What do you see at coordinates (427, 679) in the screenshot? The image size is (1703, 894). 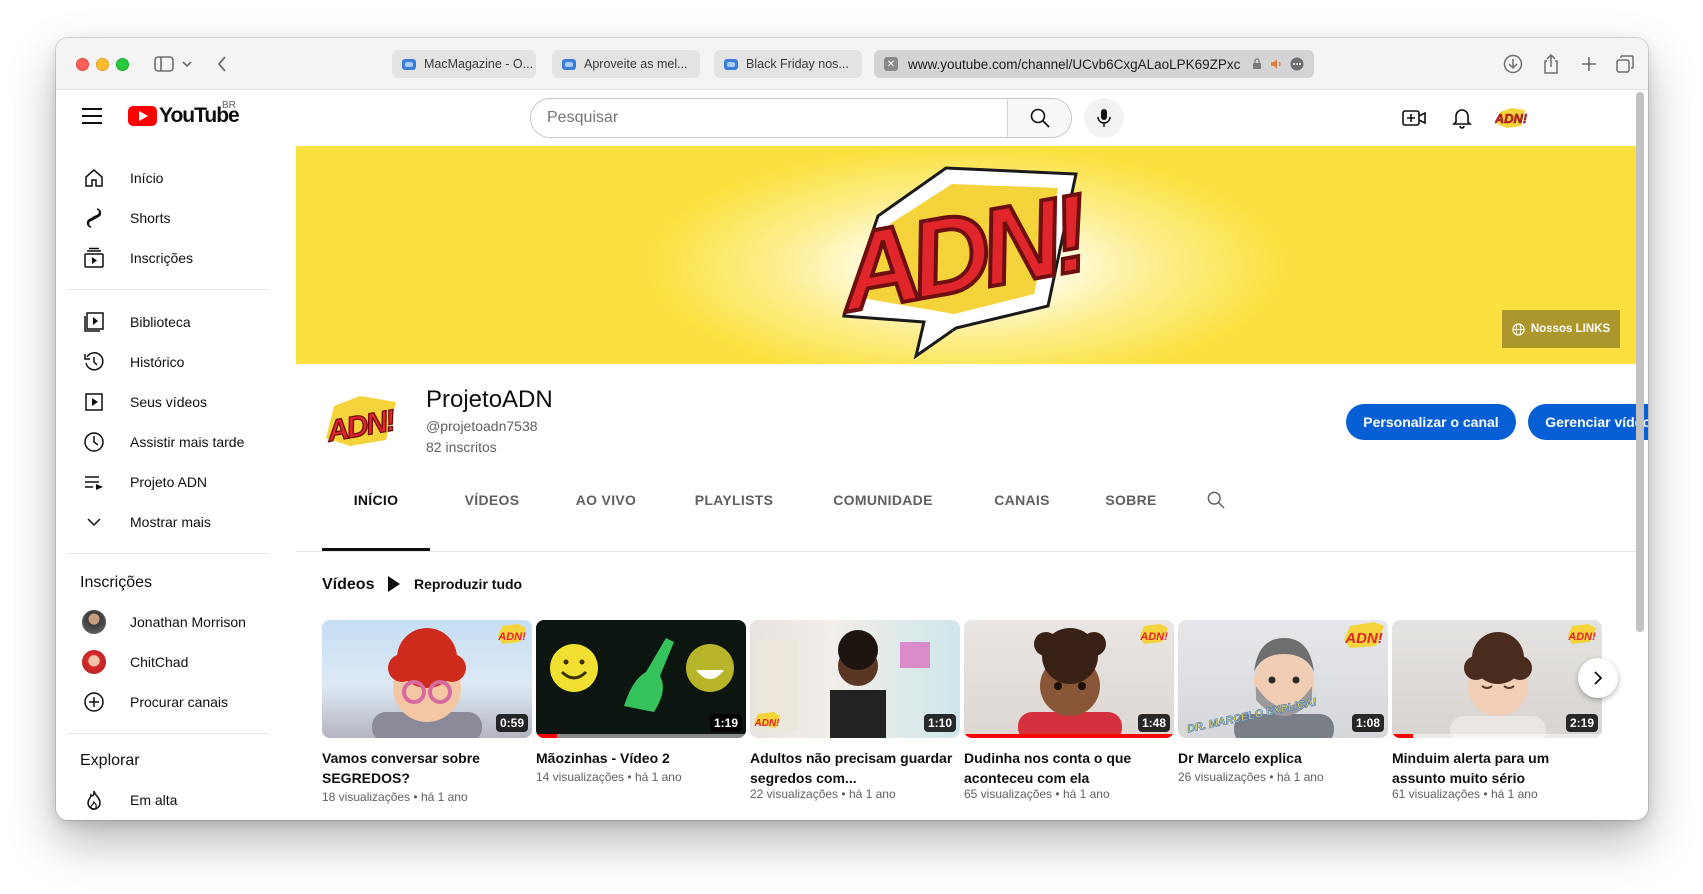 I see `video-thumbnail: ADN! 0:59` at bounding box center [427, 679].